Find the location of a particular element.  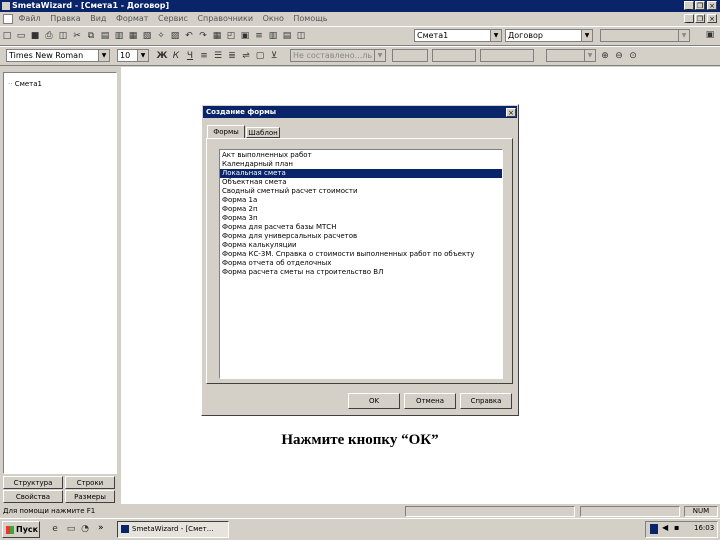

copy-icon: ⧉ is located at coordinates (91, 36).